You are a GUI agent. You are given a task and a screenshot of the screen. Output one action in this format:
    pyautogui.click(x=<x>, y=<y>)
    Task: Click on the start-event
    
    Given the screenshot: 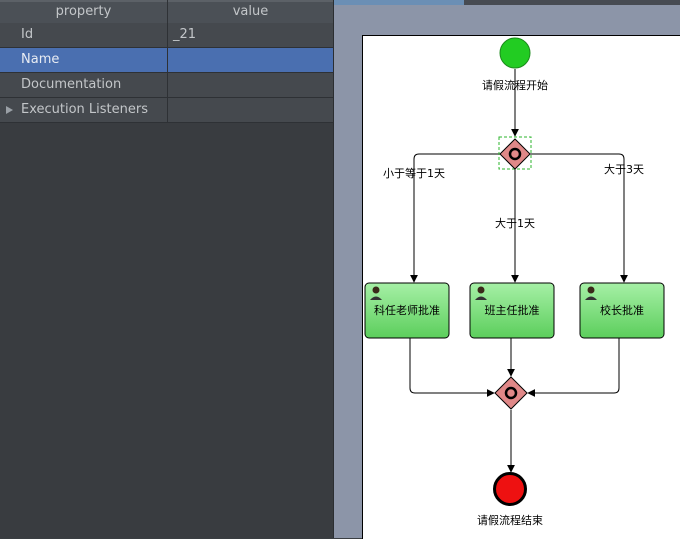 What is the action you would take?
    pyautogui.click(x=515, y=53)
    